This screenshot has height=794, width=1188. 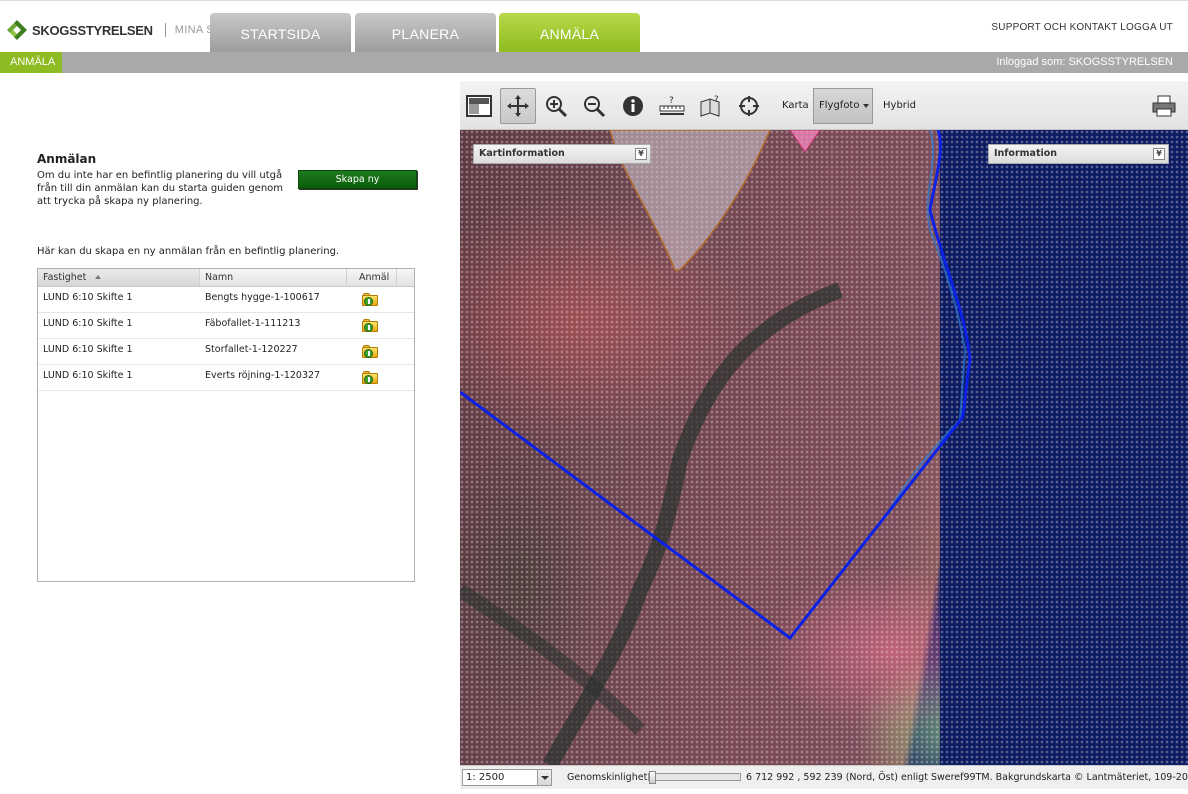 What do you see at coordinates (1026, 153) in the screenshot?
I see `information-label: Information` at bounding box center [1026, 153].